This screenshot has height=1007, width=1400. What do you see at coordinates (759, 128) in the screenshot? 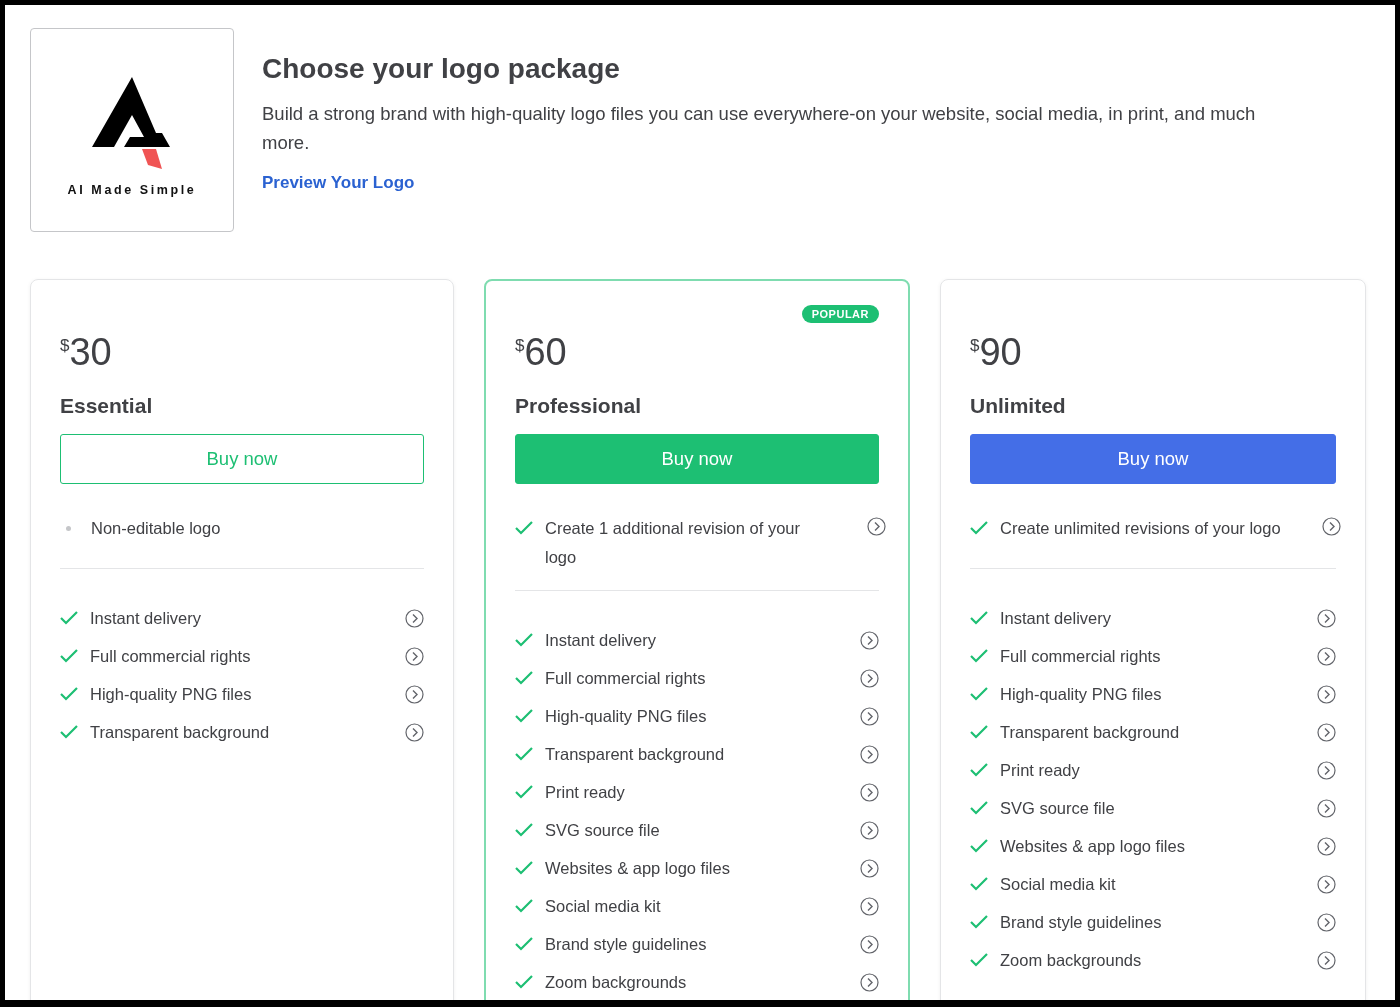
I see `page-description: Build a strong brand with high-quality logo files you can use everywhere-on your website, social media, in print, and much more.` at bounding box center [759, 128].